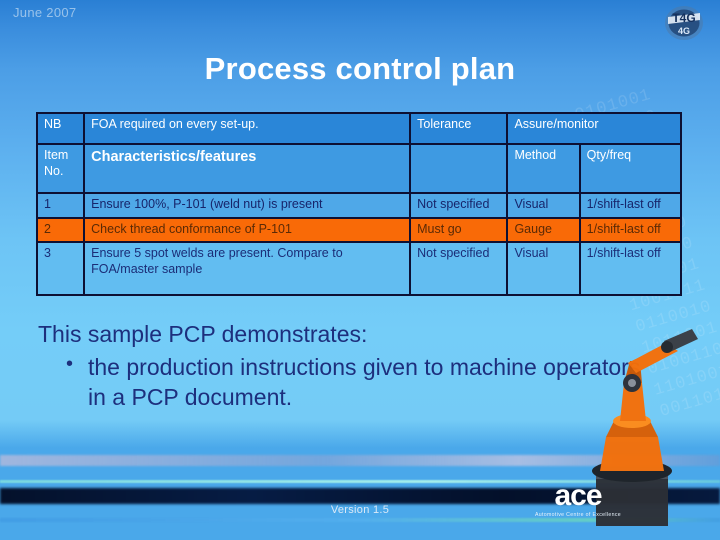 The image size is (720, 540). Describe the element at coordinates (60, 168) in the screenshot. I see `header-item-no: Item No.` at that location.